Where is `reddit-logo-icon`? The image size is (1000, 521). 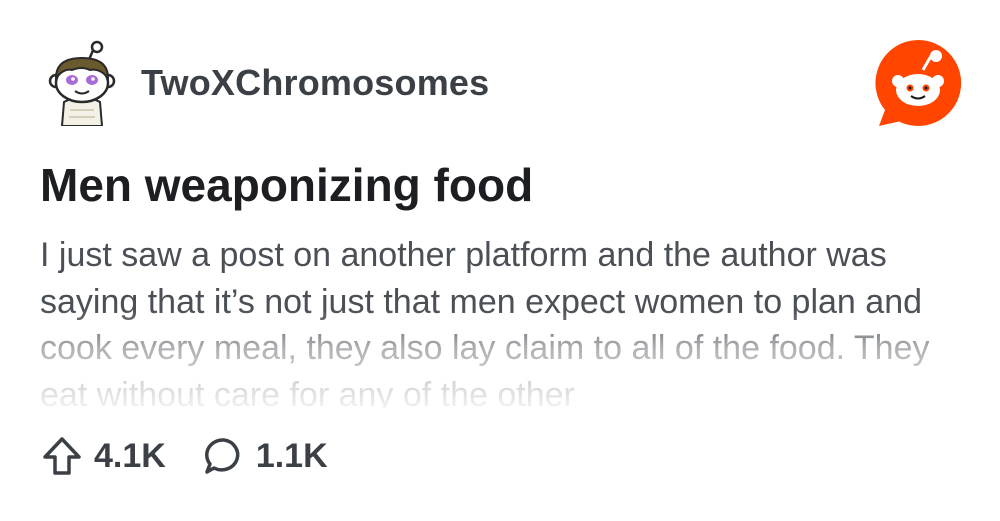 reddit-logo-icon is located at coordinates (918, 83).